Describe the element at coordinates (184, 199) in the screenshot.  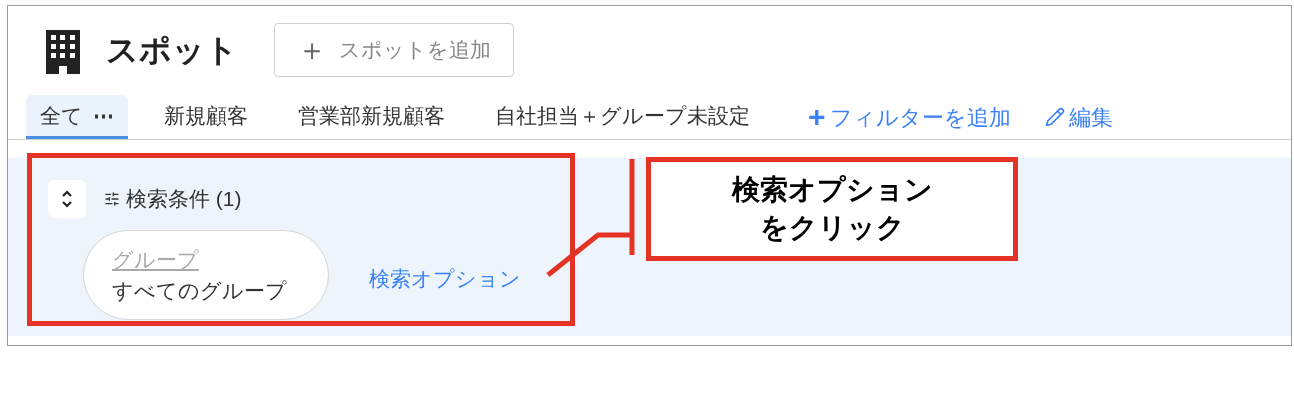
I see `filter-title: 検索条件 (1)` at that location.